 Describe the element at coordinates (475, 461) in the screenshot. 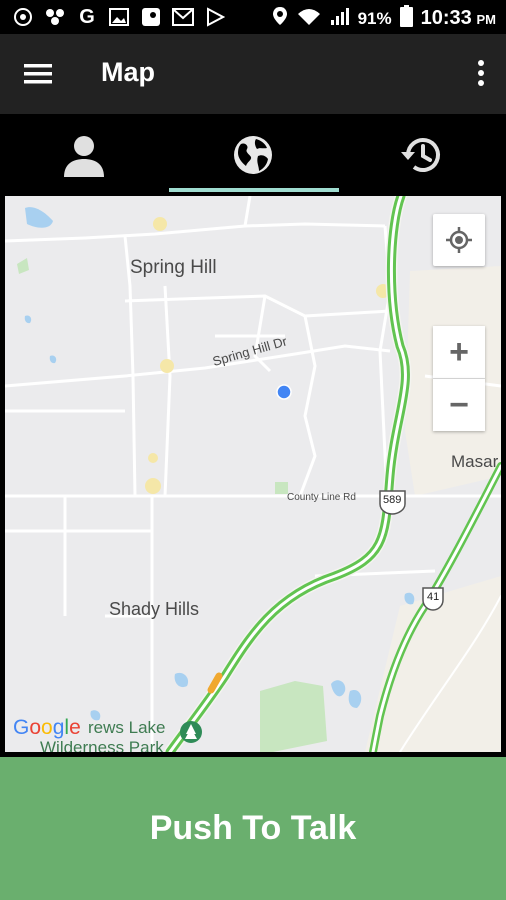

I see `map-label-masaryk: Masar` at that location.